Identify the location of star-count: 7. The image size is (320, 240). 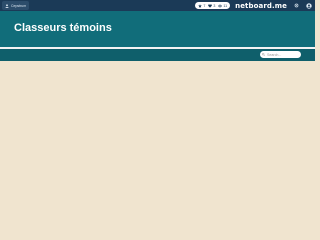
(204, 5).